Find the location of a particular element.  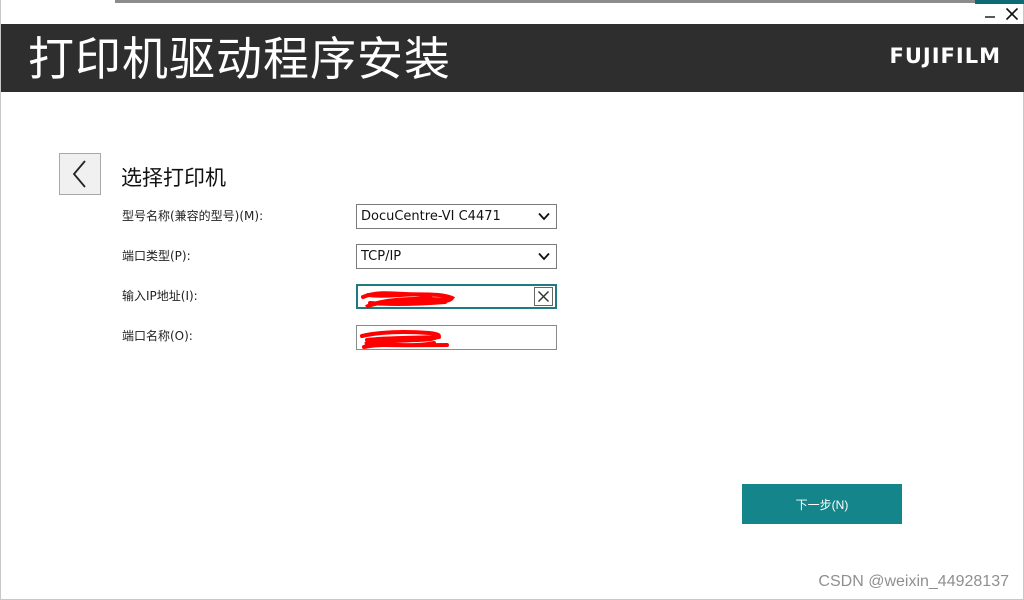

back-button is located at coordinates (80, 174).